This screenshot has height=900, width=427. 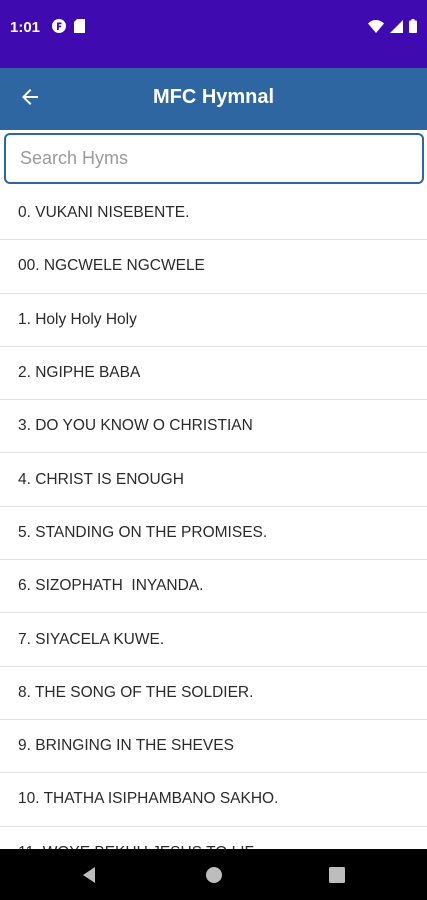 What do you see at coordinates (213, 534) in the screenshot?
I see `list-item: 5. STANDING ON THE PROMISES.` at bounding box center [213, 534].